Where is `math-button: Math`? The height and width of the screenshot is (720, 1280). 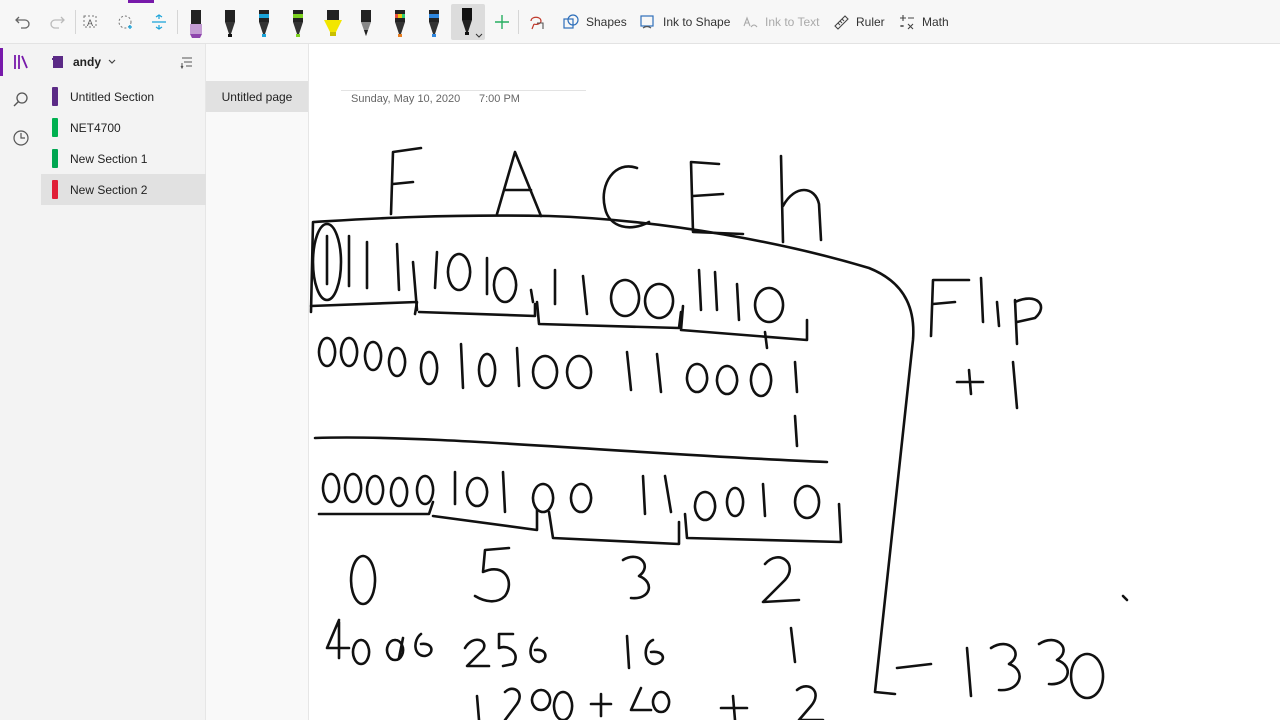
math-button: Math is located at coordinates (923, 22).